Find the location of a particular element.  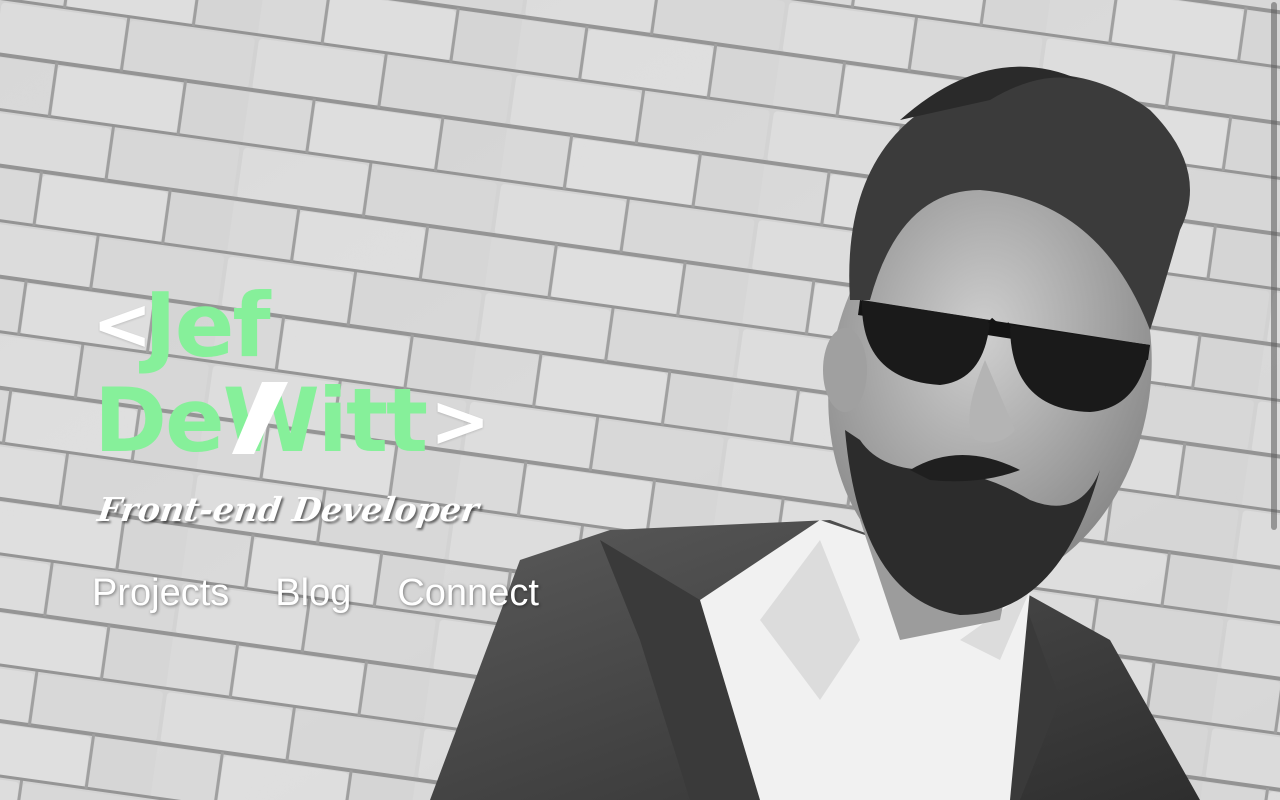

main-nav: Projects Blog Connect is located at coordinates (315, 593).